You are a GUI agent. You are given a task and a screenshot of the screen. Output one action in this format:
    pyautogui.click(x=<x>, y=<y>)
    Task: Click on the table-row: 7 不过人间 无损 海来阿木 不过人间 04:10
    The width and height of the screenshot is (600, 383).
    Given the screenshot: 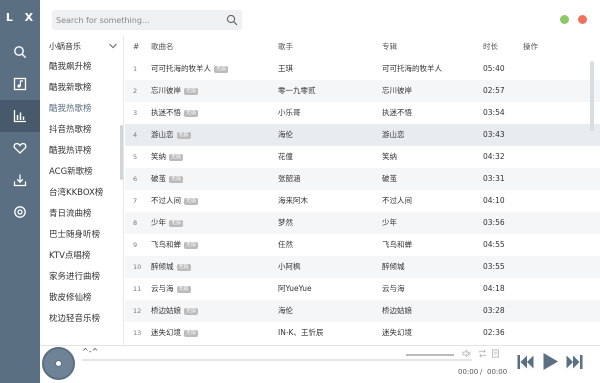 What is the action you would take?
    pyautogui.click(x=362, y=201)
    